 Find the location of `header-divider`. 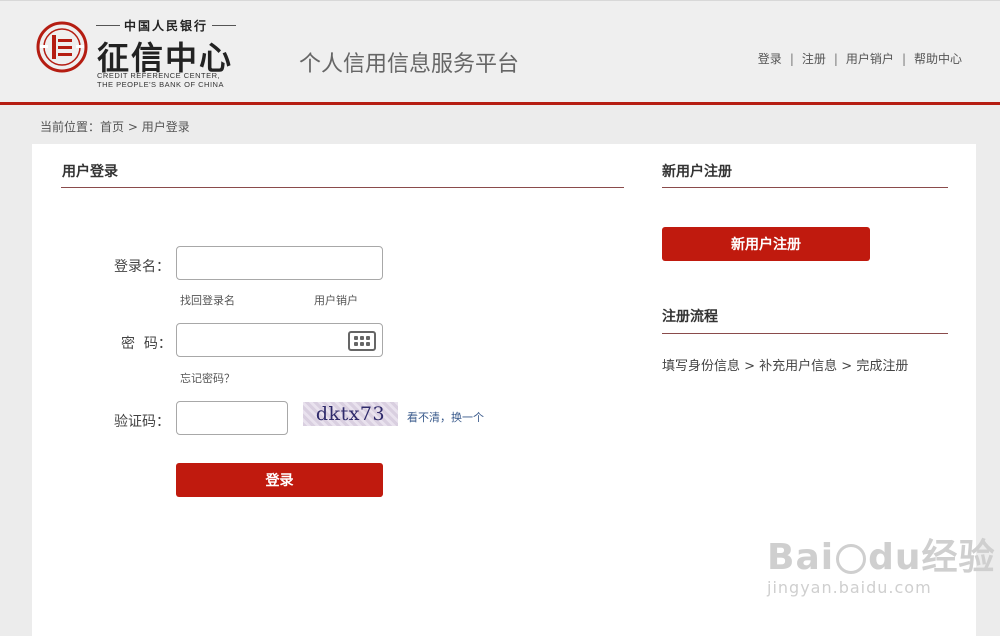

header-divider is located at coordinates (500, 103).